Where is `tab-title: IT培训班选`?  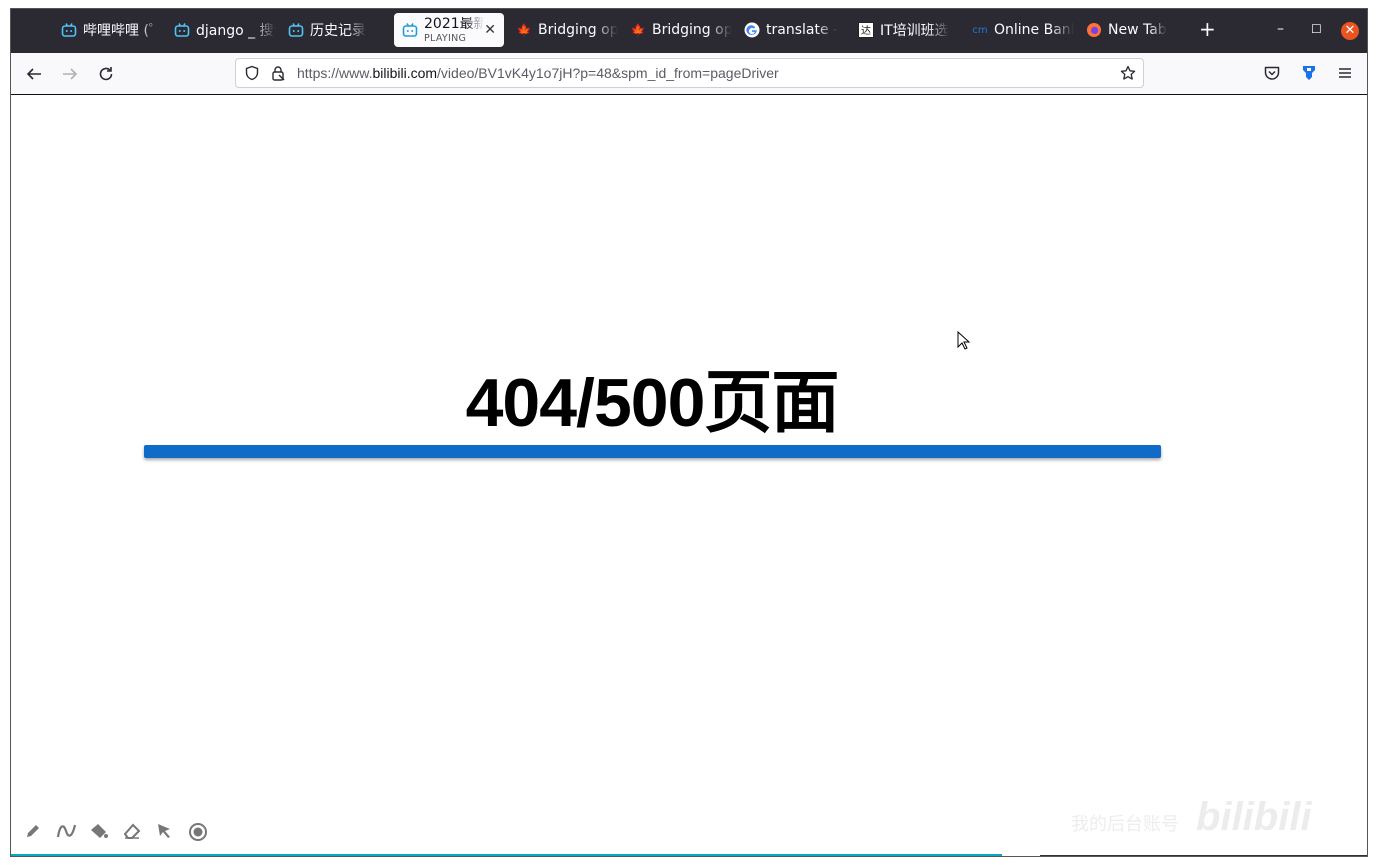
tab-title: IT培训班选 is located at coordinates (914, 31).